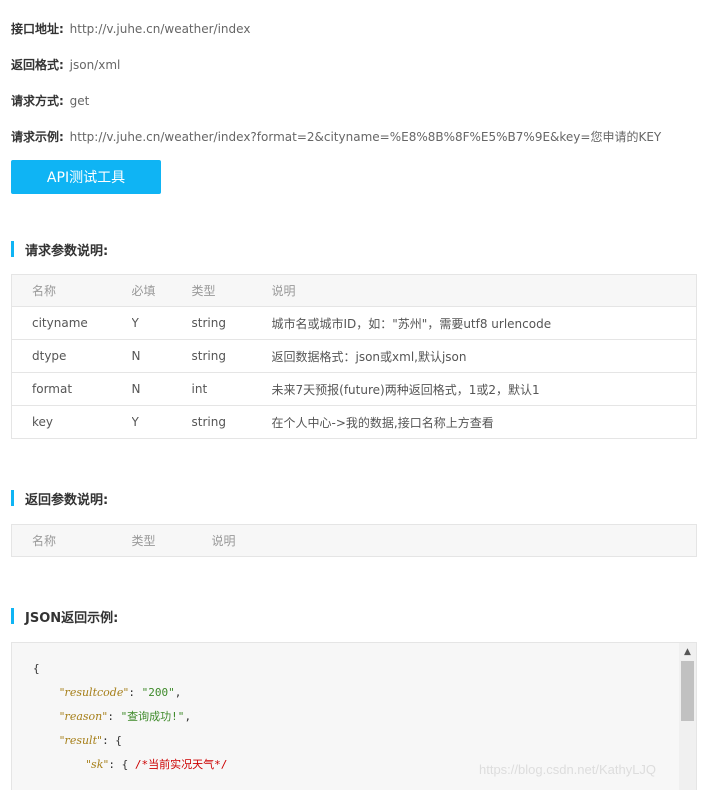  I want to click on table-row: dtype N string 返回数据格式：json或xml,默认json, so click(354, 356).